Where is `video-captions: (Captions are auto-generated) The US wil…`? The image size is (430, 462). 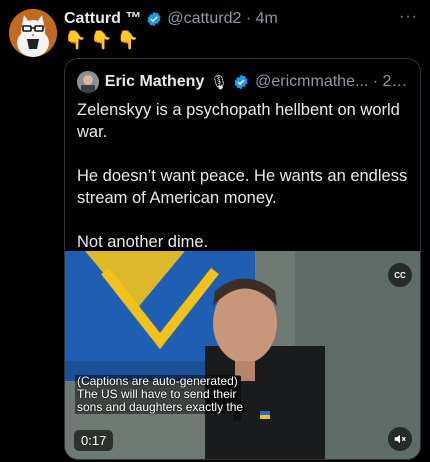 video-captions: (Captions are auto-generated) The US wil… is located at coordinates (160, 394).